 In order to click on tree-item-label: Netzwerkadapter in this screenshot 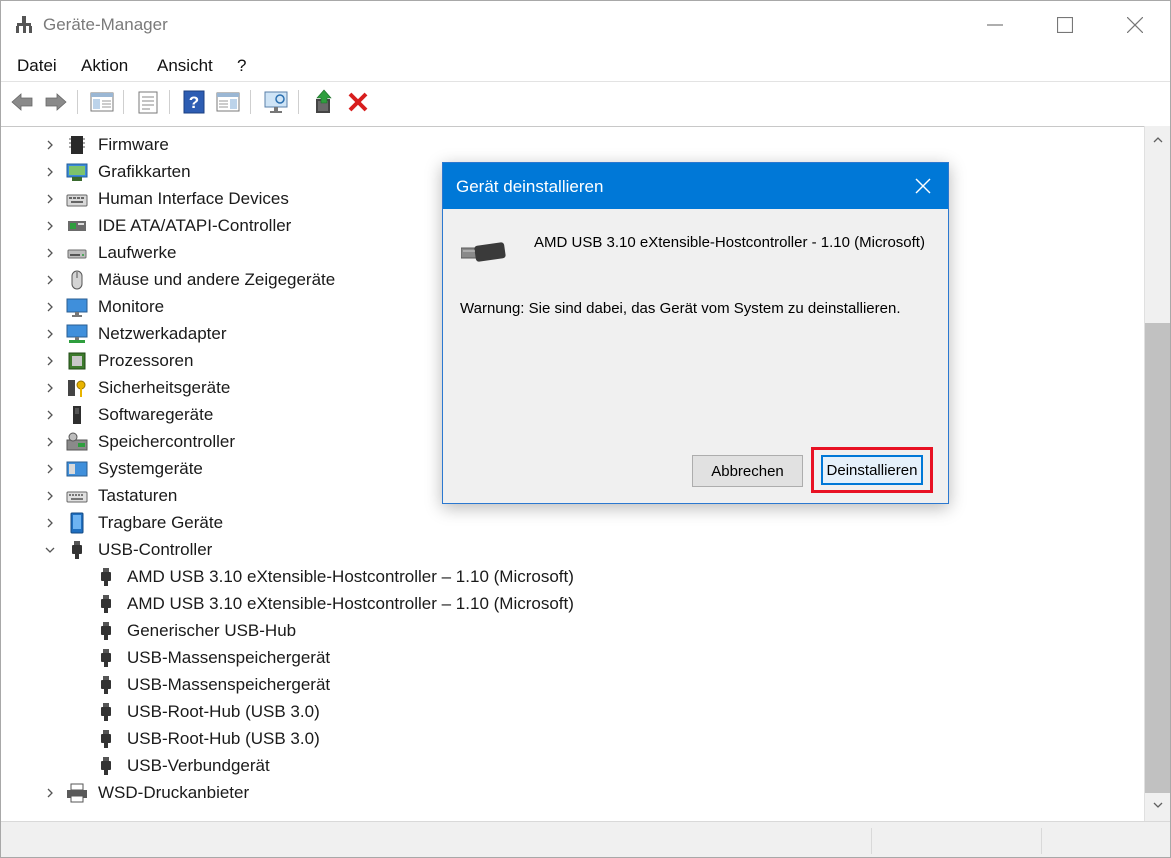, I will do `click(162, 333)`.